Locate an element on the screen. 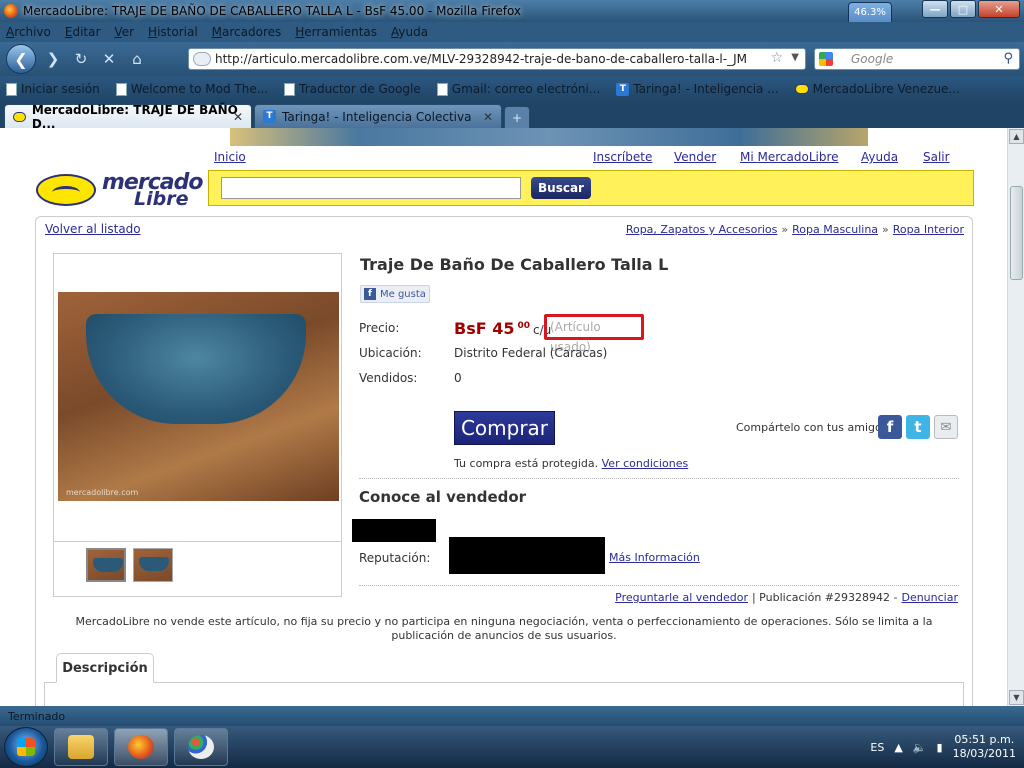 This screenshot has width=1024, height=768. taringa-icon: T is located at coordinates (623, 89).